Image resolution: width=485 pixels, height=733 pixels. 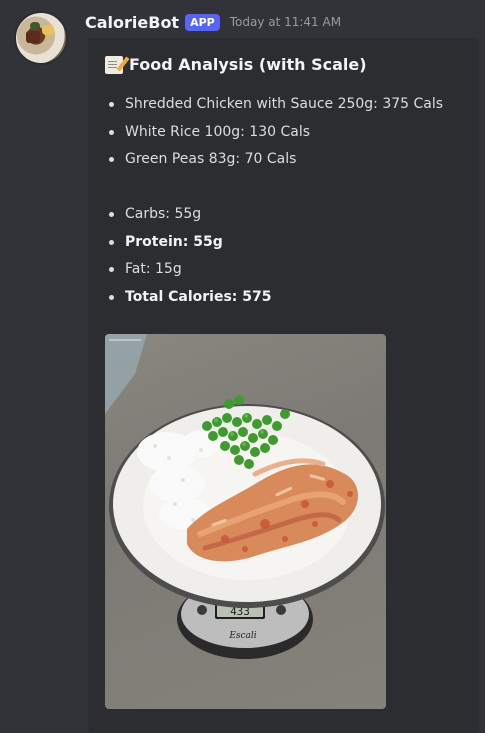 I want to click on author-name: CalorieBot, so click(x=132, y=22).